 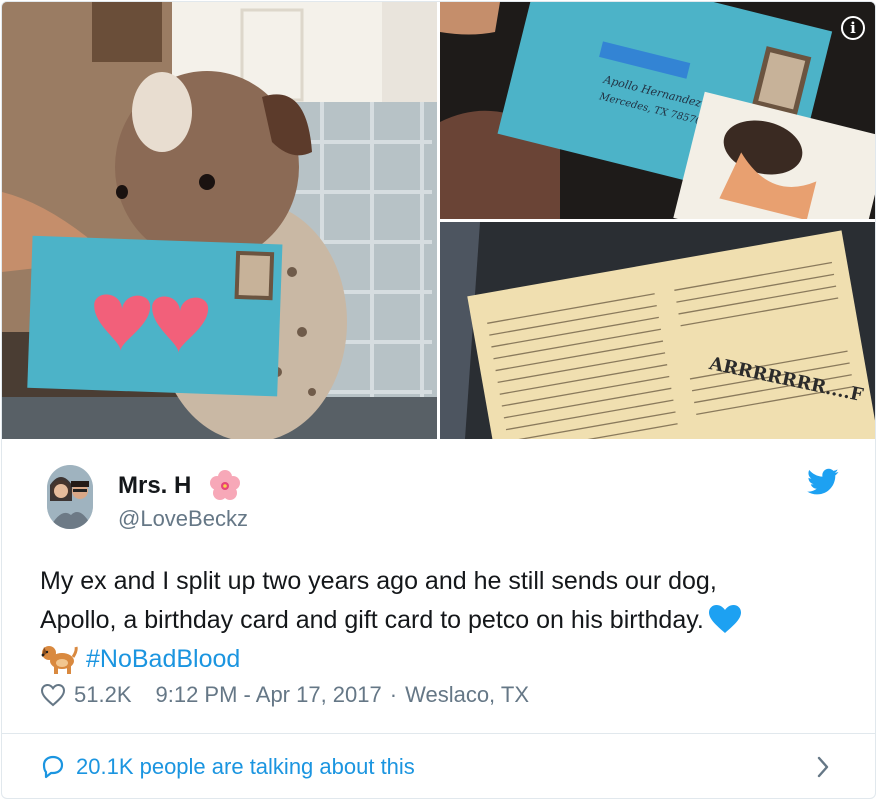 I want to click on like-count: 51.2K, so click(x=103, y=695).